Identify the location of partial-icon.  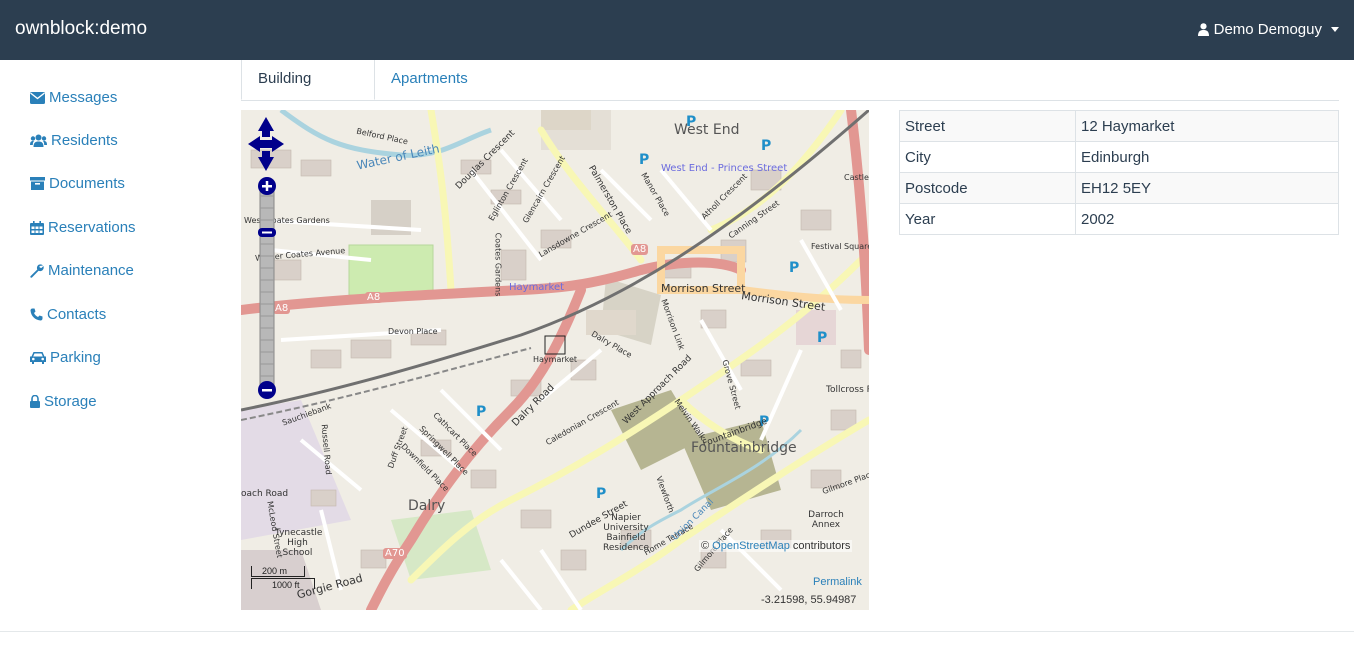
(35, 117).